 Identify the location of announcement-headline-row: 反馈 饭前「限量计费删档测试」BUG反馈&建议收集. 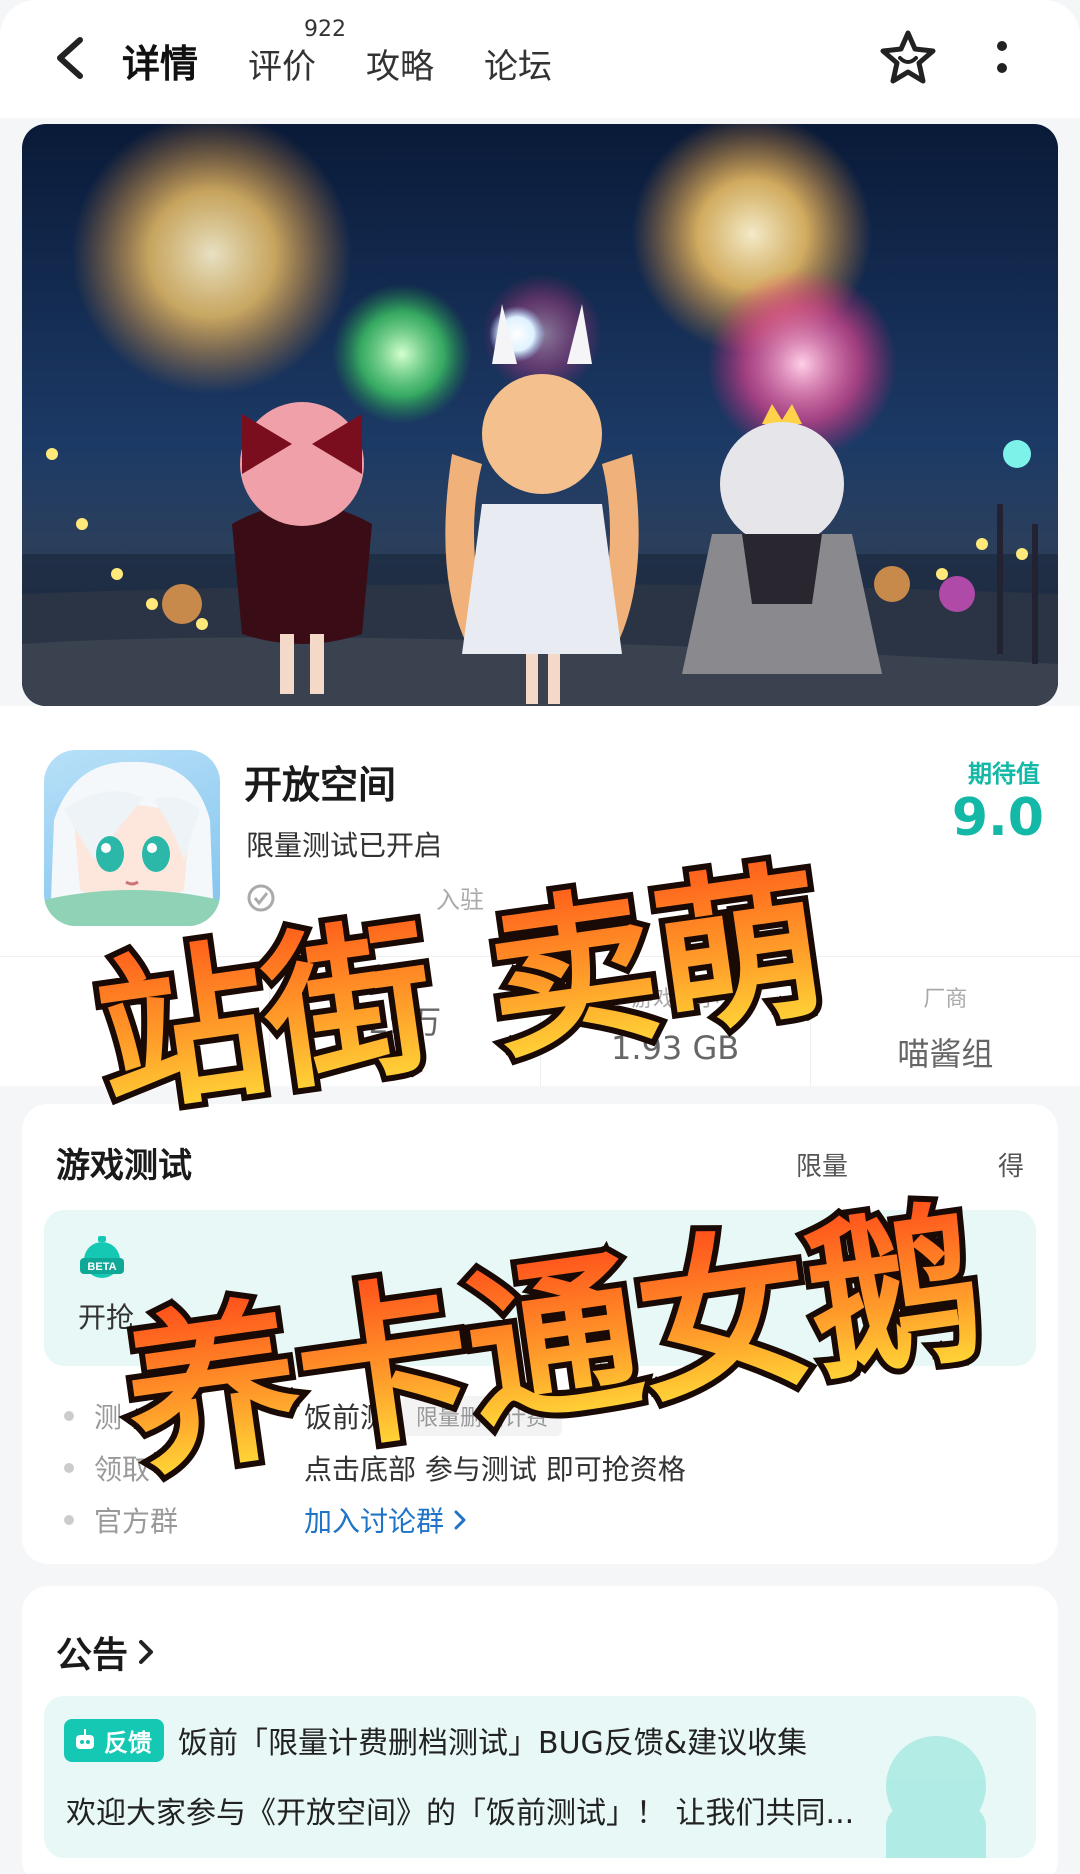
(435, 1740).